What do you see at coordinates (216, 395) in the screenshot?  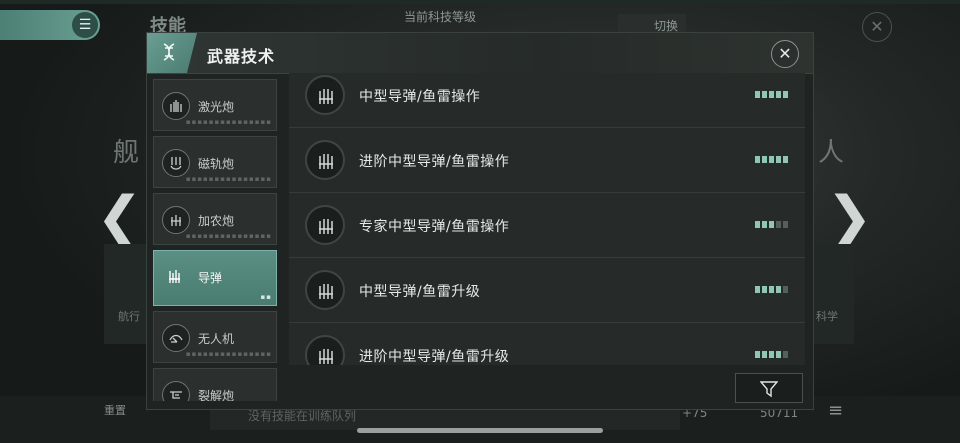 I see `sidebar-item-label: 裂解炮` at bounding box center [216, 395].